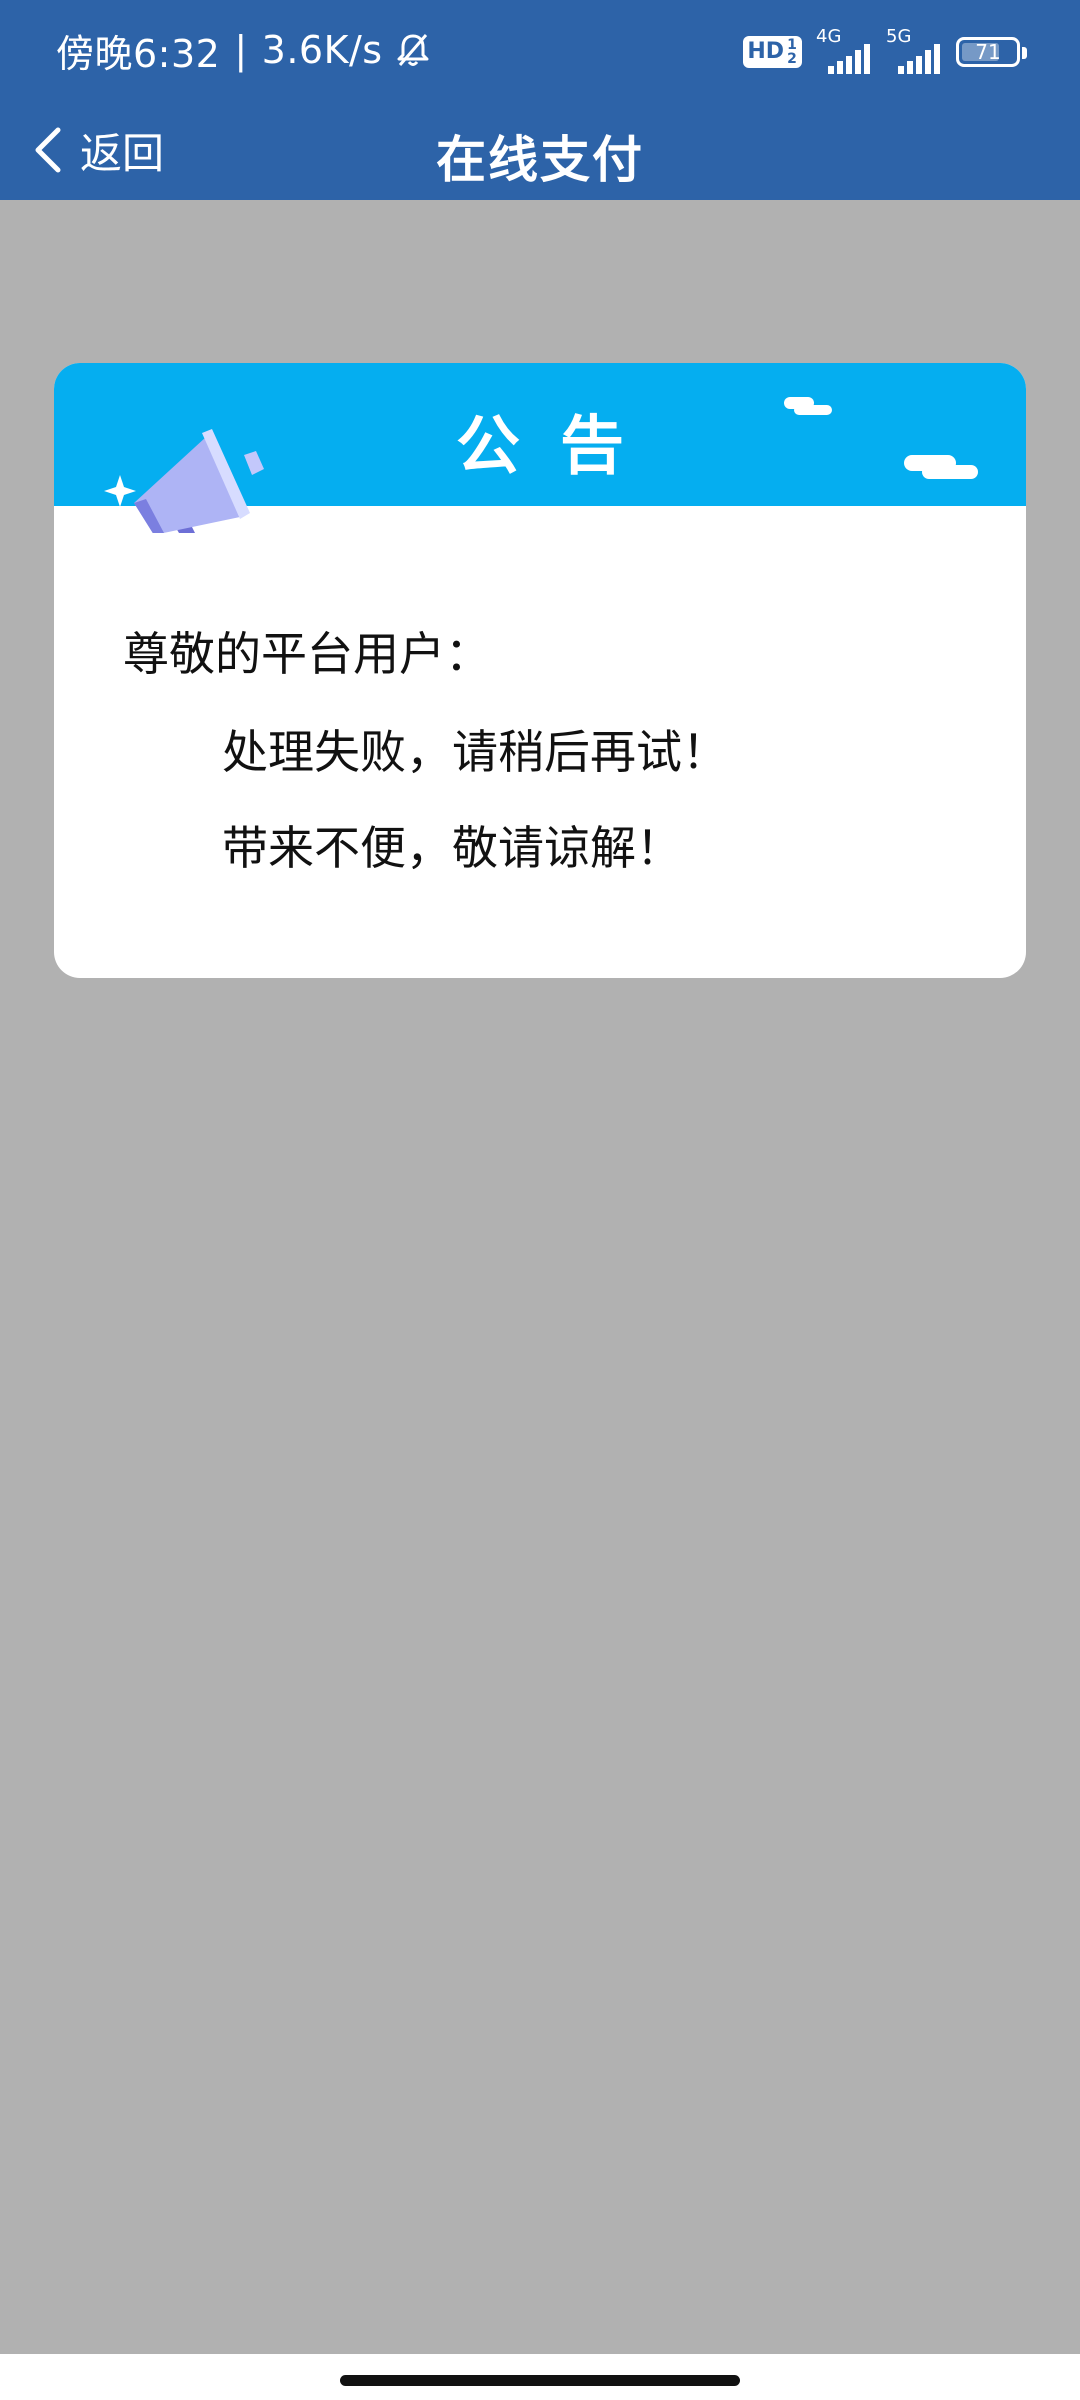 This screenshot has width=1080, height=2400. I want to click on status-left: 傍晚6:32 | 3.6K/s, so click(244, 50).